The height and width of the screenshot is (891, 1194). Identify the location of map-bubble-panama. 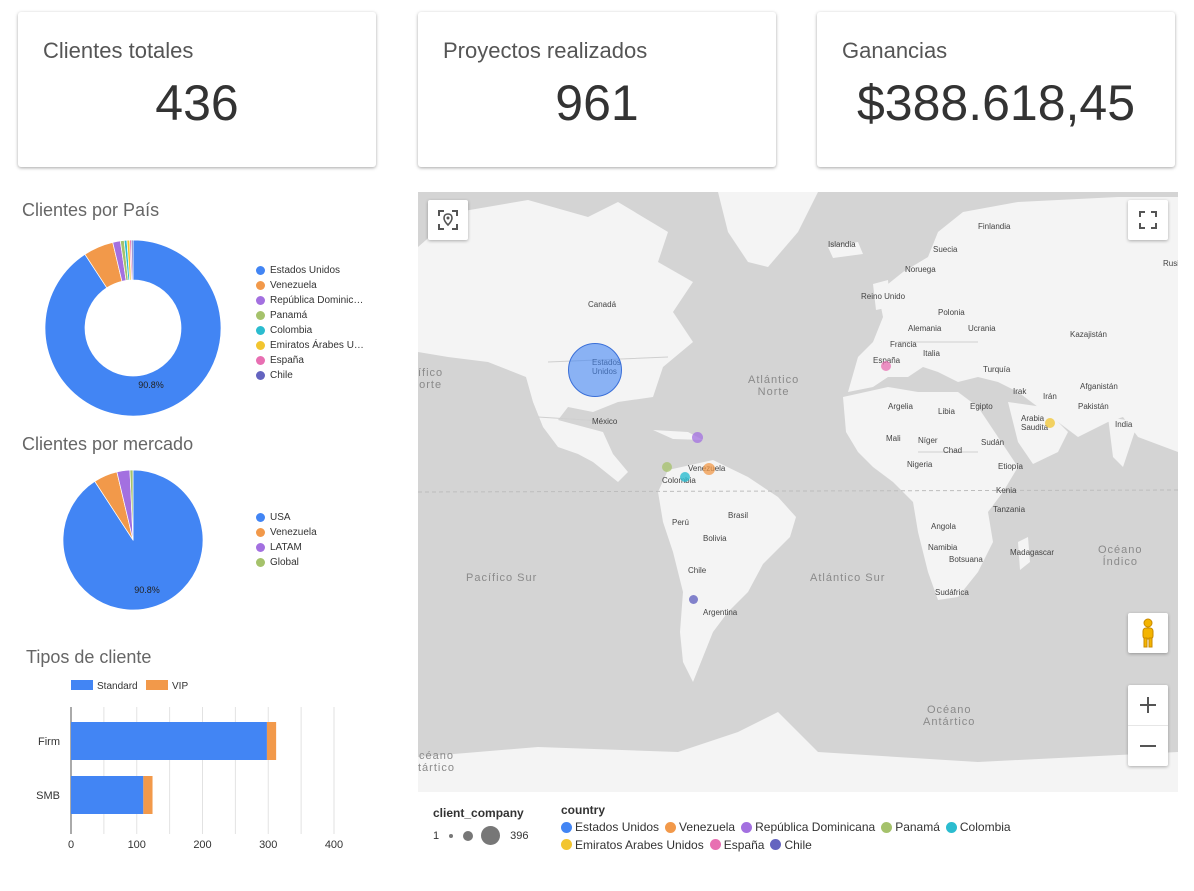
(667, 467).